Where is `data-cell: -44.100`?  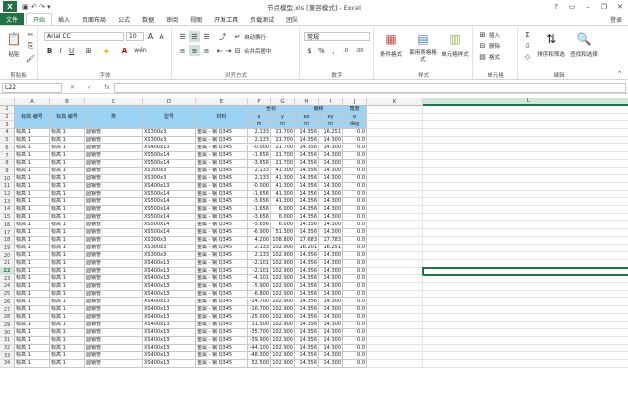
data-cell: -44.100 is located at coordinates (259, 348).